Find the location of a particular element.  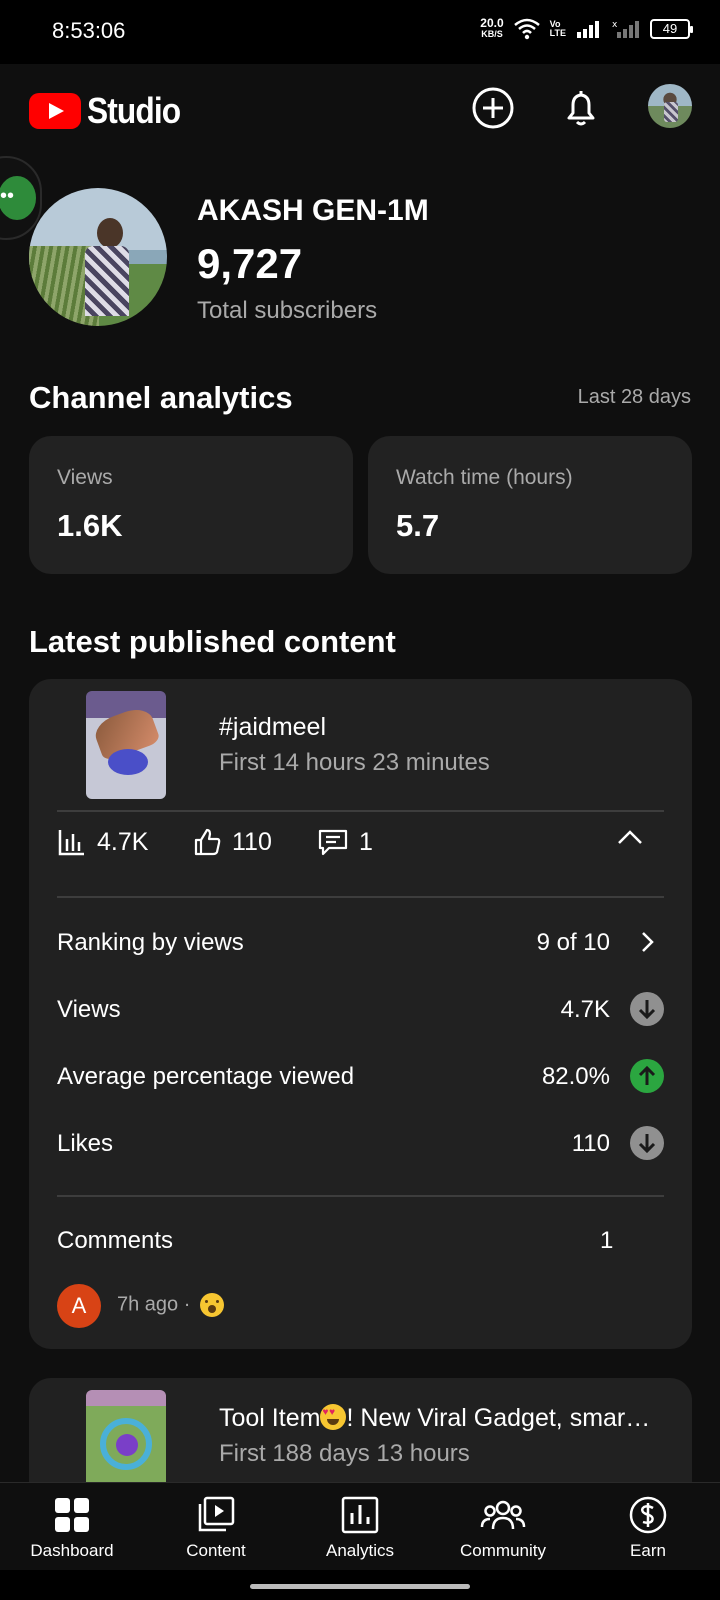

stat-label: Watch time (hours) is located at coordinates (484, 477).